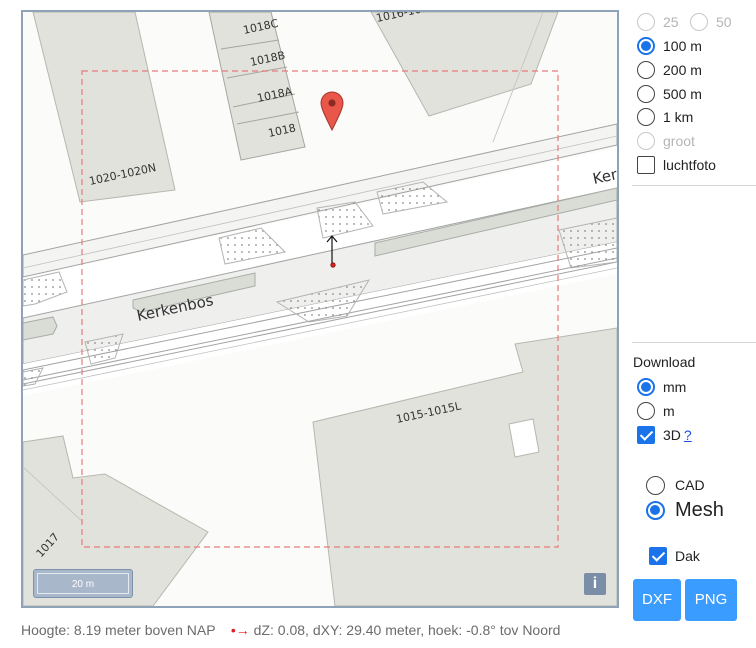  I want to click on unit-option-m: m, so click(656, 411).